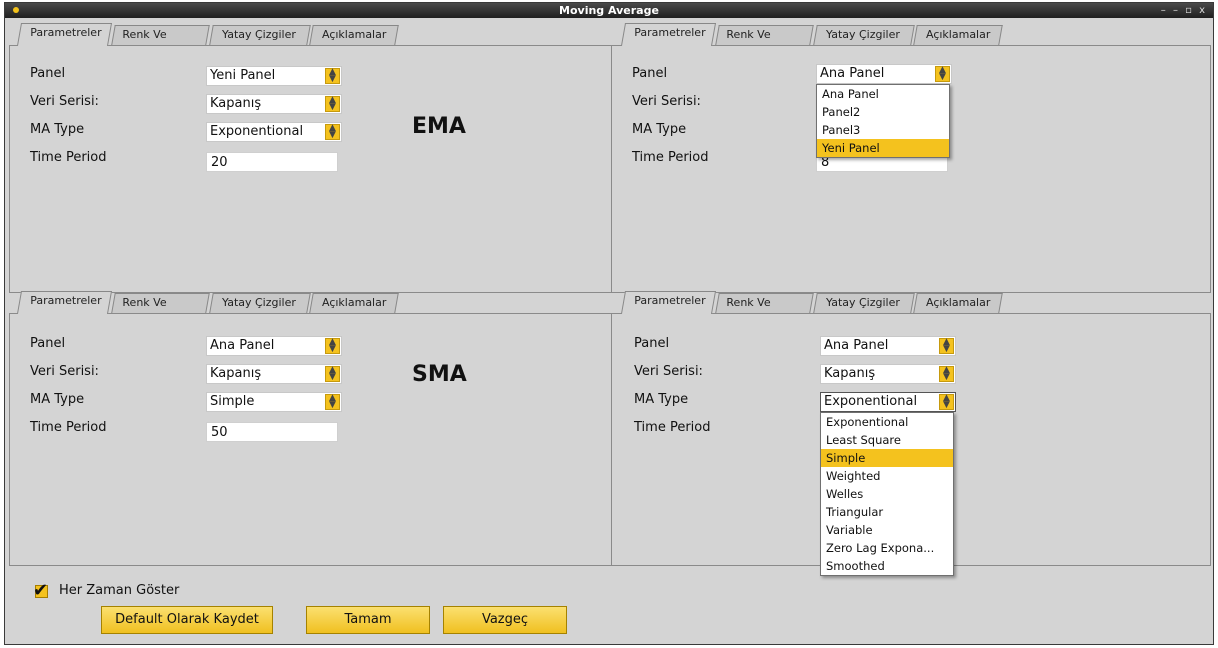 The width and height of the screenshot is (1218, 648). I want to click on default-save-button: Default Olarak Kaydet, so click(187, 620).